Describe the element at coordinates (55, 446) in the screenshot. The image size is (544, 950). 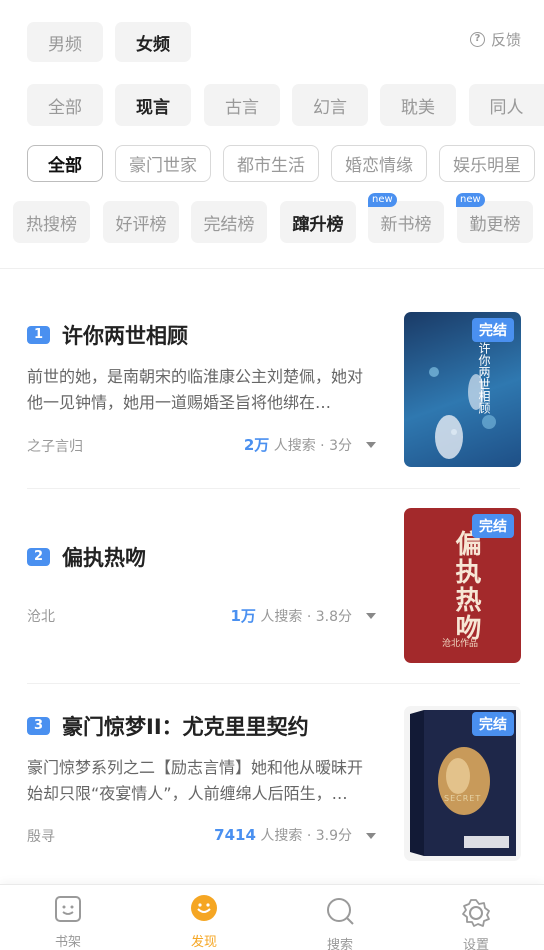
I see `book-author: 之子言归` at that location.